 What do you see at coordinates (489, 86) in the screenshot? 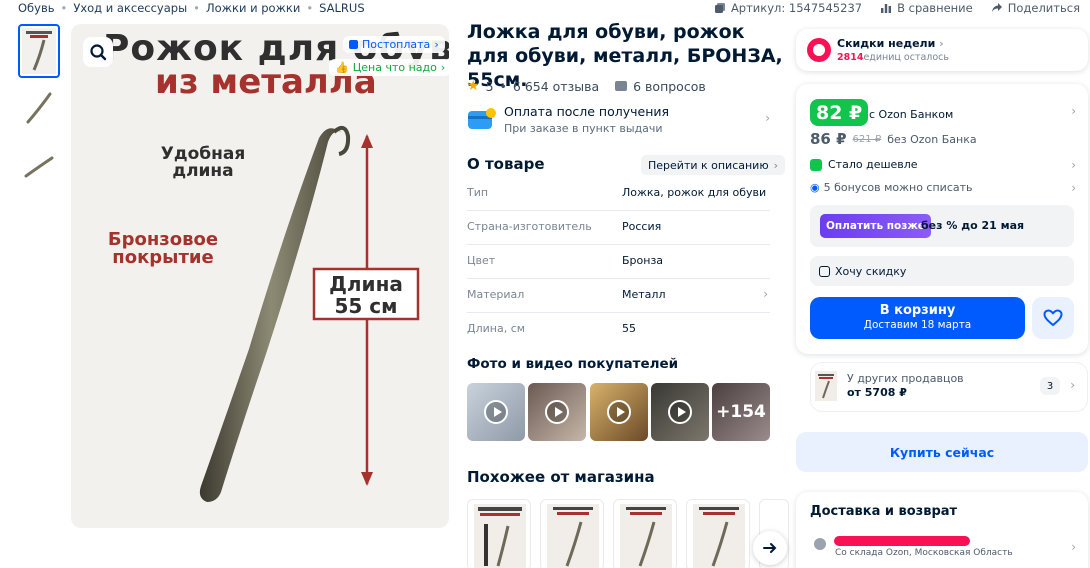
I see `rating-value: 5` at bounding box center [489, 86].